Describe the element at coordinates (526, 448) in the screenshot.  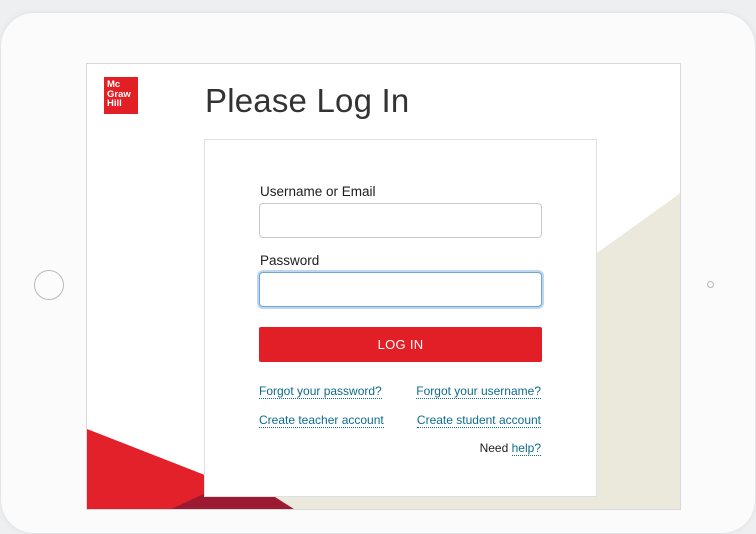
I see `help-link: help?` at that location.